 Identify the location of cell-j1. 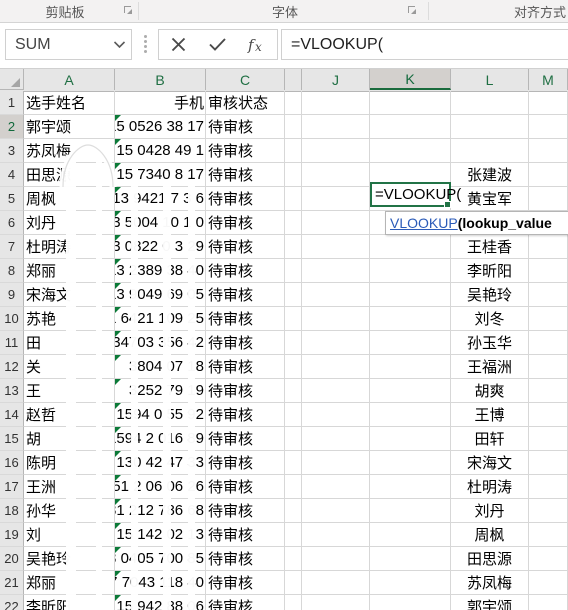
(336, 103).